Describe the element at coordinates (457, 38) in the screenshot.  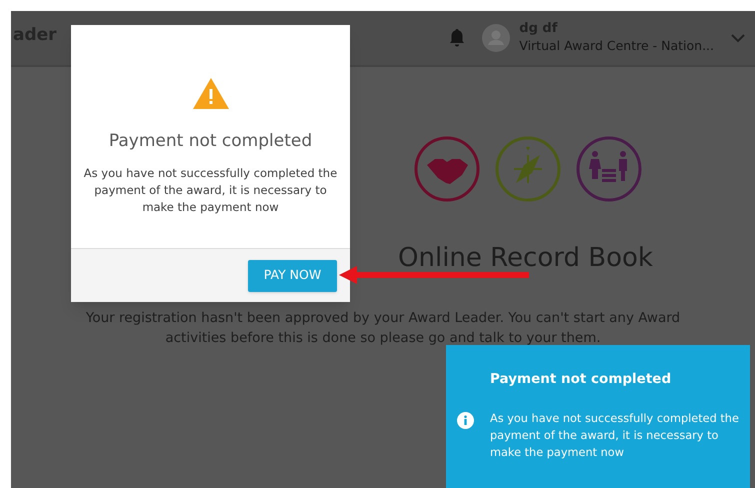
I see `bell-icon` at that location.